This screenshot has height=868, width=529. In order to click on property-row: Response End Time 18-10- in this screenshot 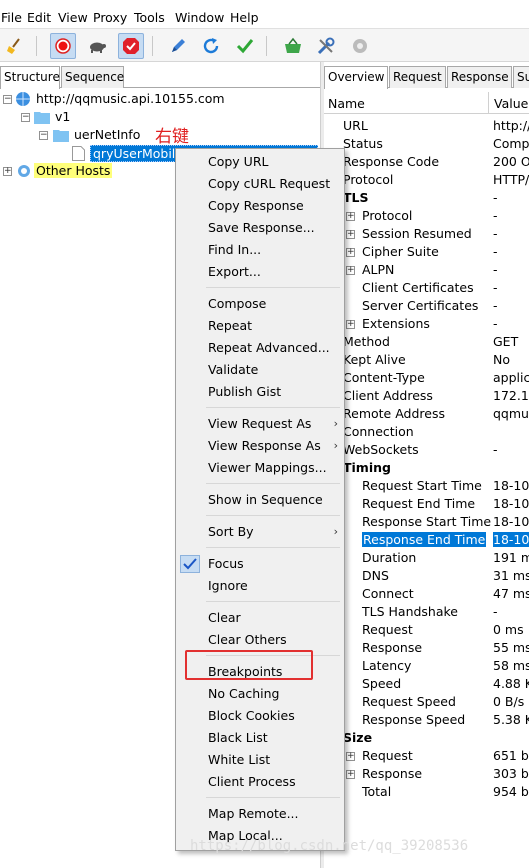, I will do `click(426, 541)`.